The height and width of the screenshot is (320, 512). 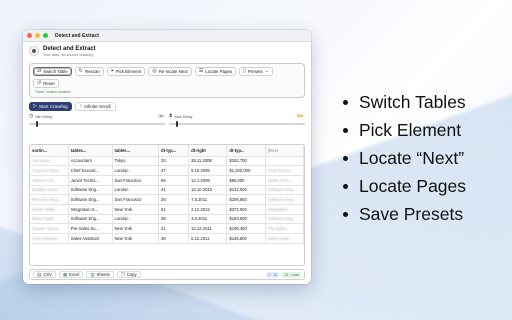 I want to click on switch-table-label: Switch Table, so click(x=55, y=71).